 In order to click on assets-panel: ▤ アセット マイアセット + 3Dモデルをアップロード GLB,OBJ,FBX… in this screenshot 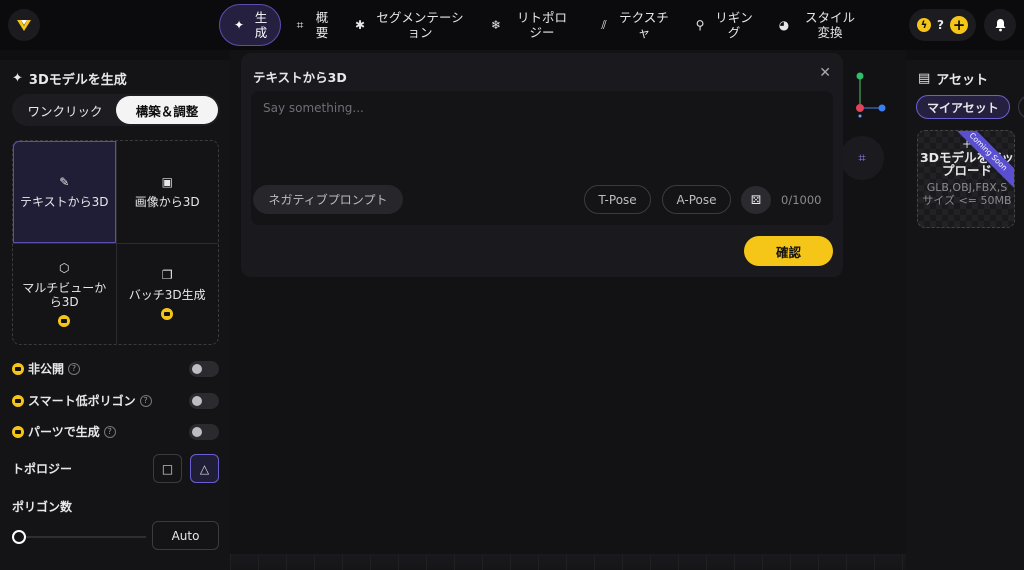, I will do `click(965, 315)`.